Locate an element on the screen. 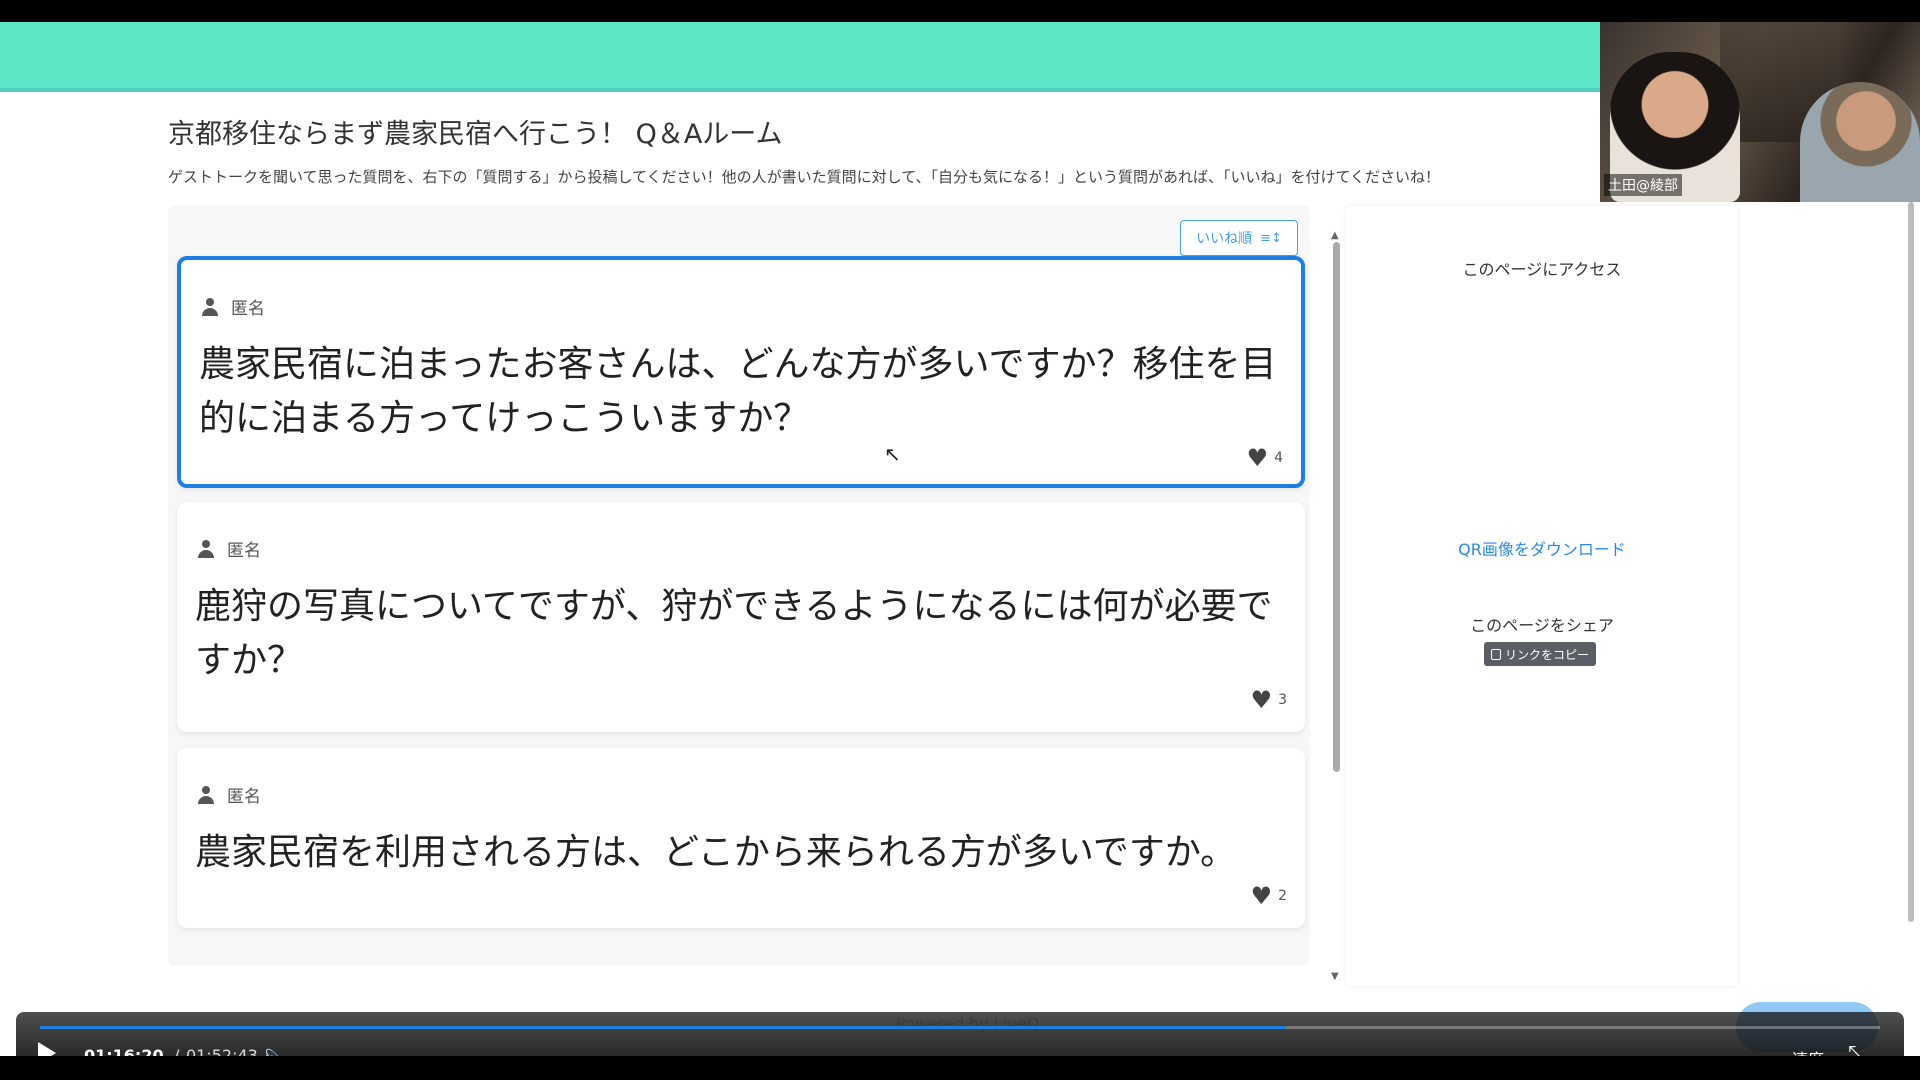  question-text: 鹿狩の写真についてですが、狩ができるようになるには何が必要ですか？ is located at coordinates (734, 633).